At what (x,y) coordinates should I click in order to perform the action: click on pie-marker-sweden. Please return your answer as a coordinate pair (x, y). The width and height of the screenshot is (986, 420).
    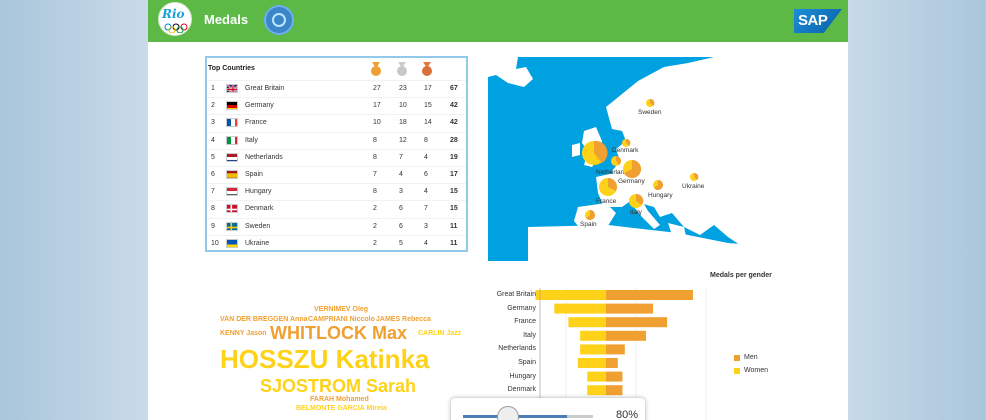
    Looking at the image, I should click on (650, 102).